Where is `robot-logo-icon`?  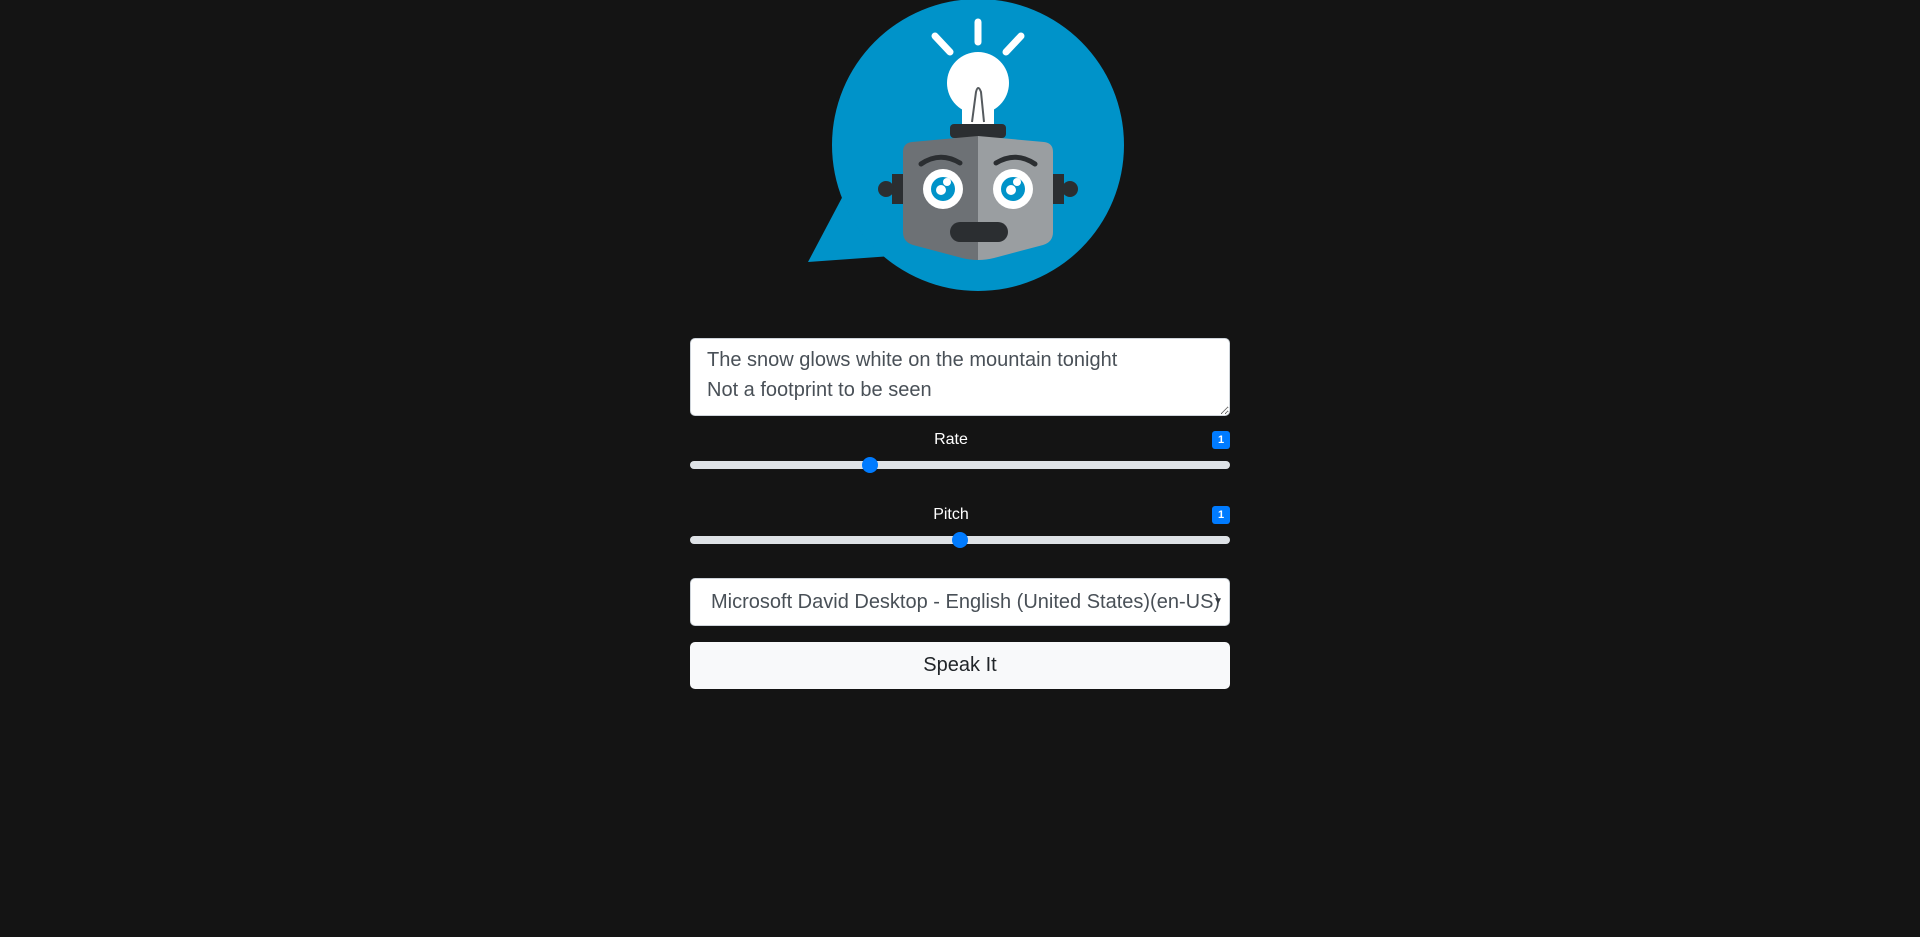
robot-logo-icon is located at coordinates (966, 145).